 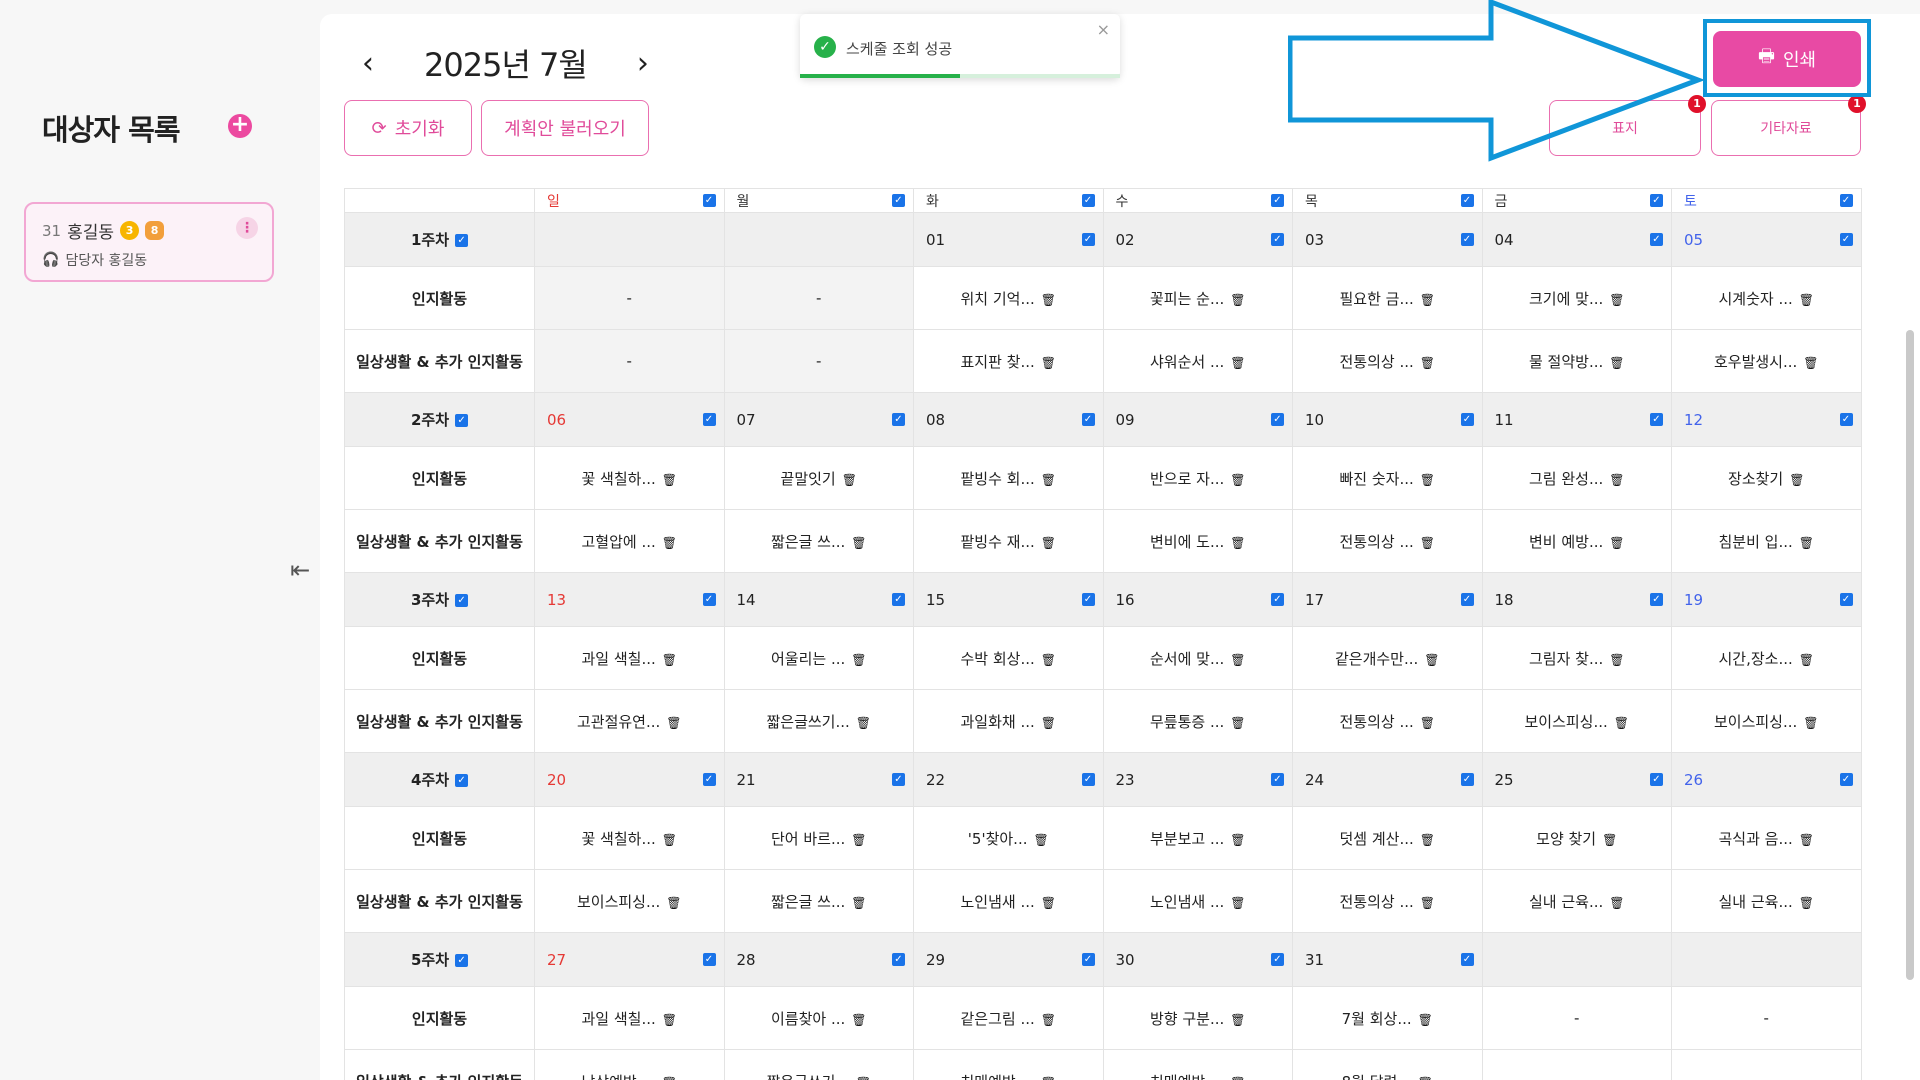 I want to click on add-client-button: +, so click(x=240, y=126).